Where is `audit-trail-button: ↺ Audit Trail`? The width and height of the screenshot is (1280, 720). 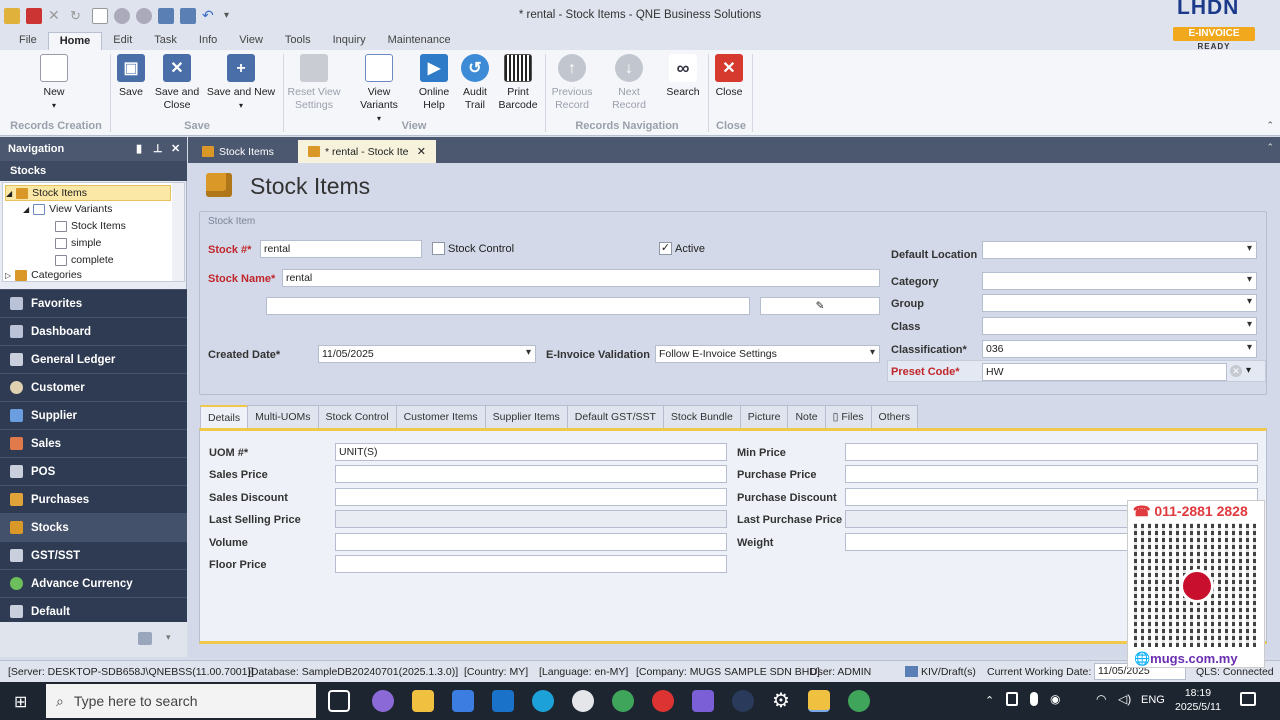
audit-trail-button: ↺ Audit Trail is located at coordinates (475, 83).